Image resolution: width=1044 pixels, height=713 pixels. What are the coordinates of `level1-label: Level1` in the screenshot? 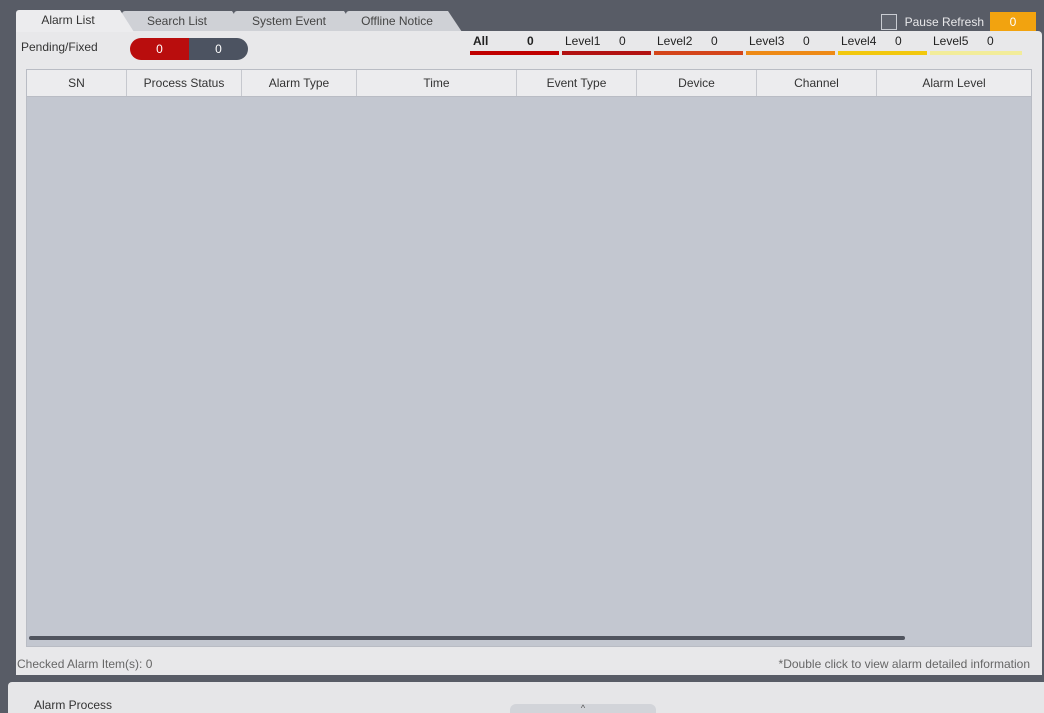 It's located at (583, 41).